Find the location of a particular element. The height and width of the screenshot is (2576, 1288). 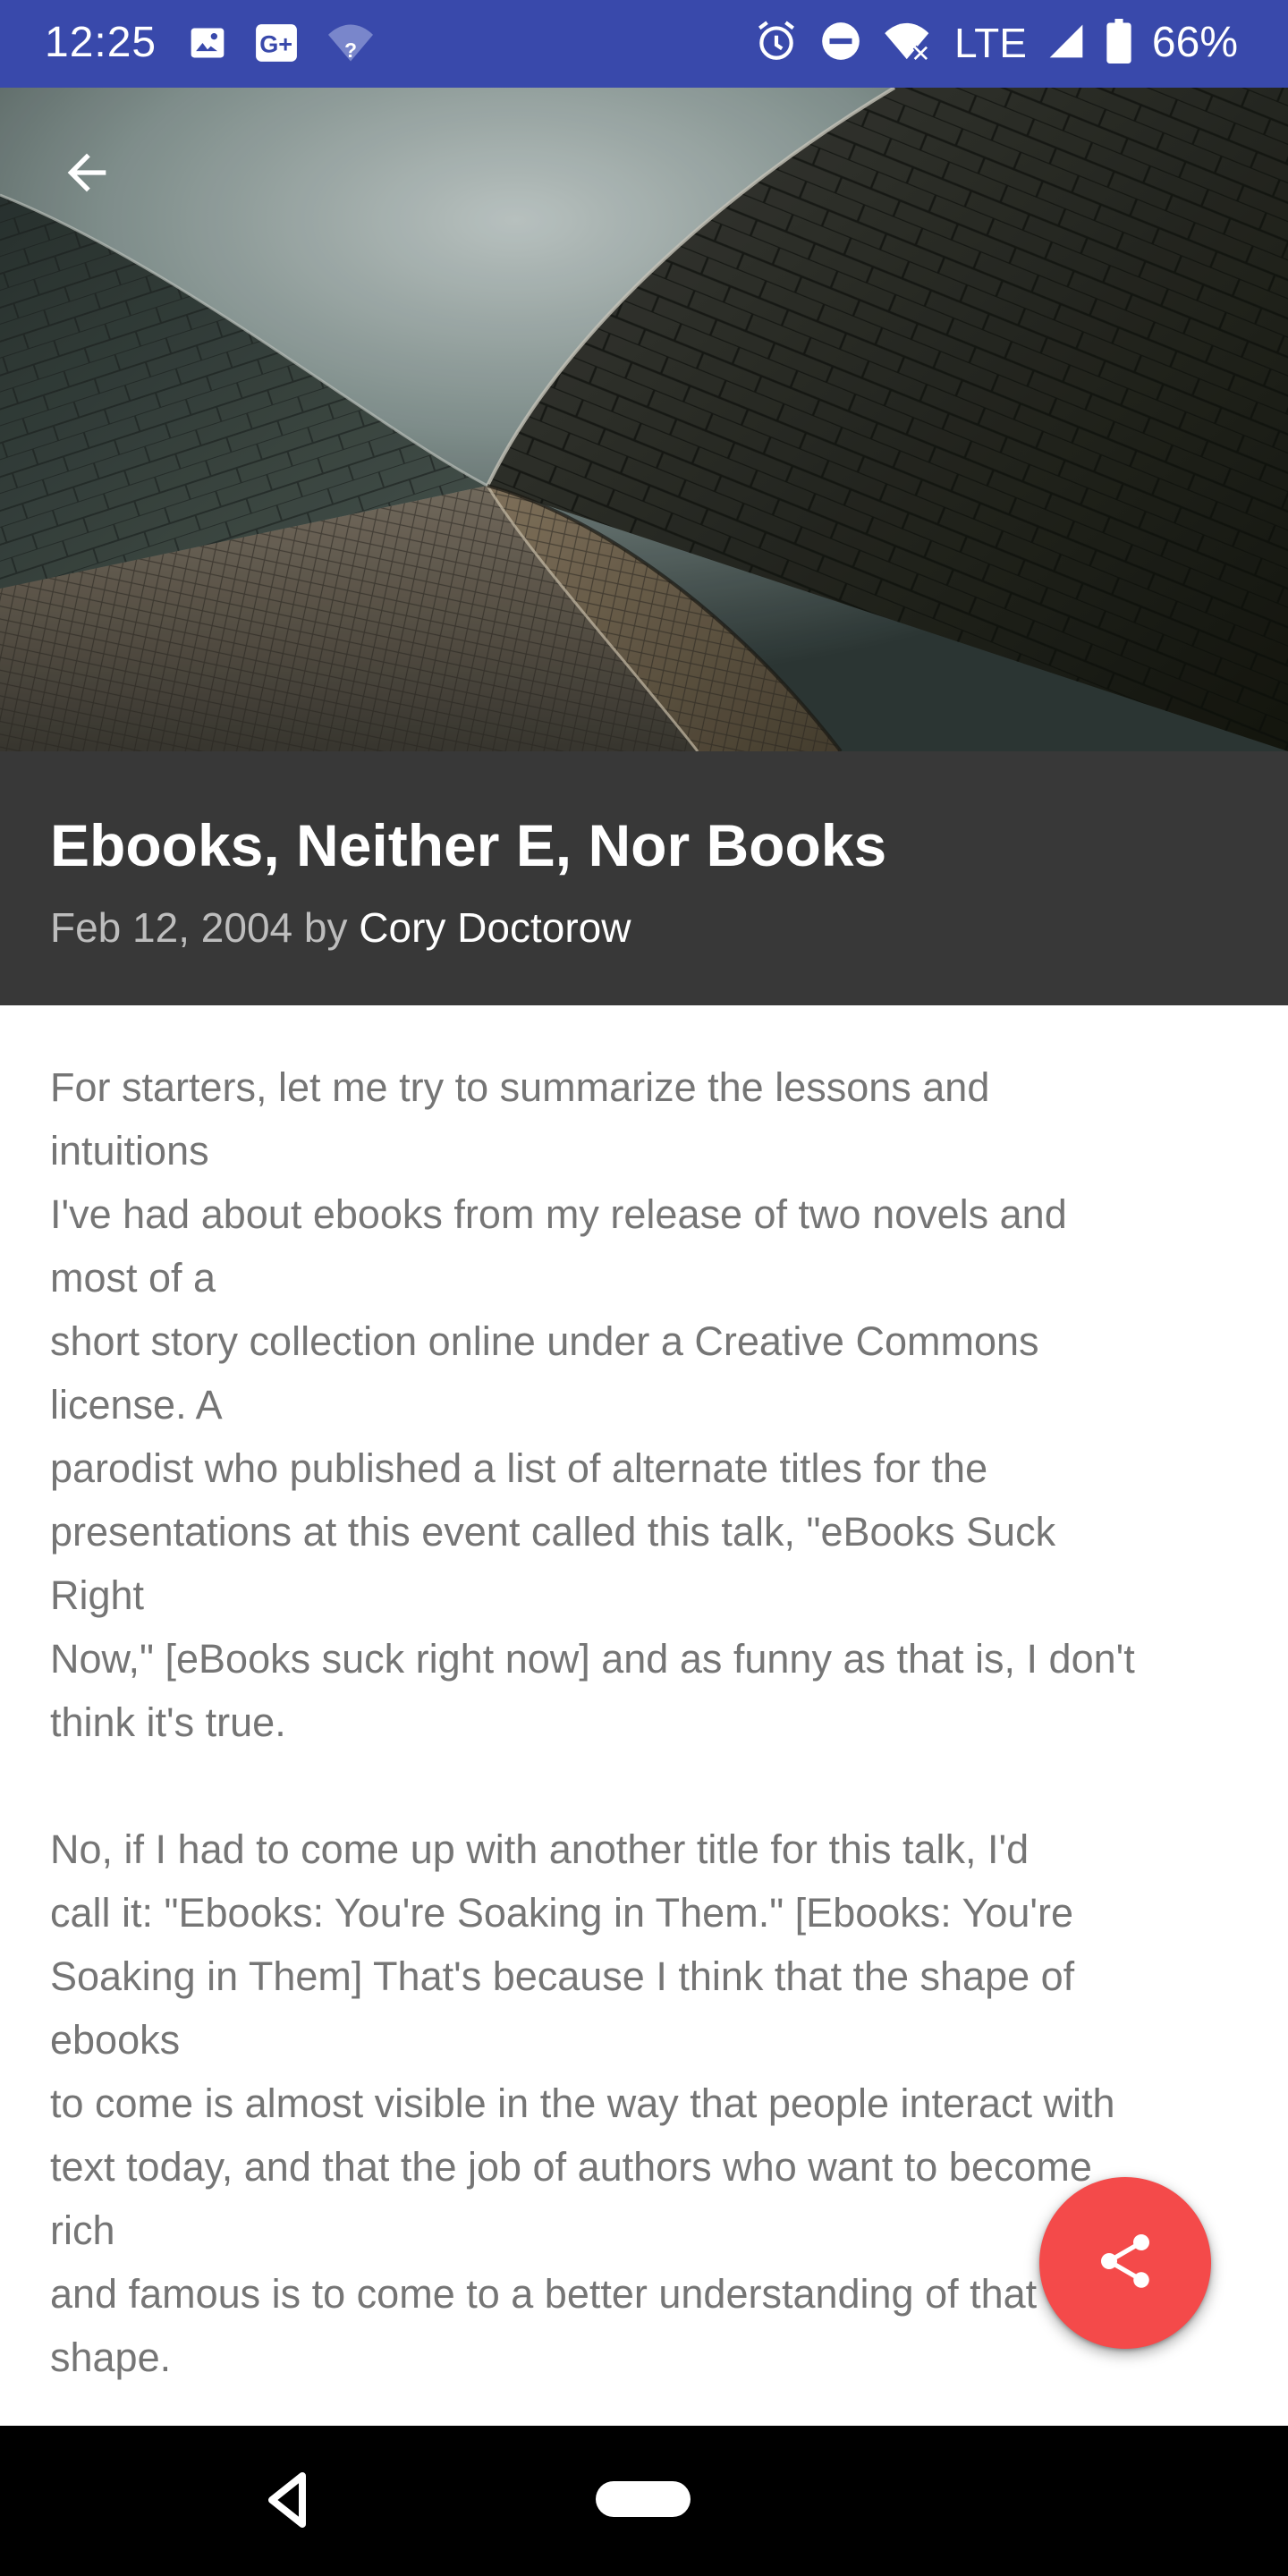

status-system-icons: LTE 66% is located at coordinates (996, 43).